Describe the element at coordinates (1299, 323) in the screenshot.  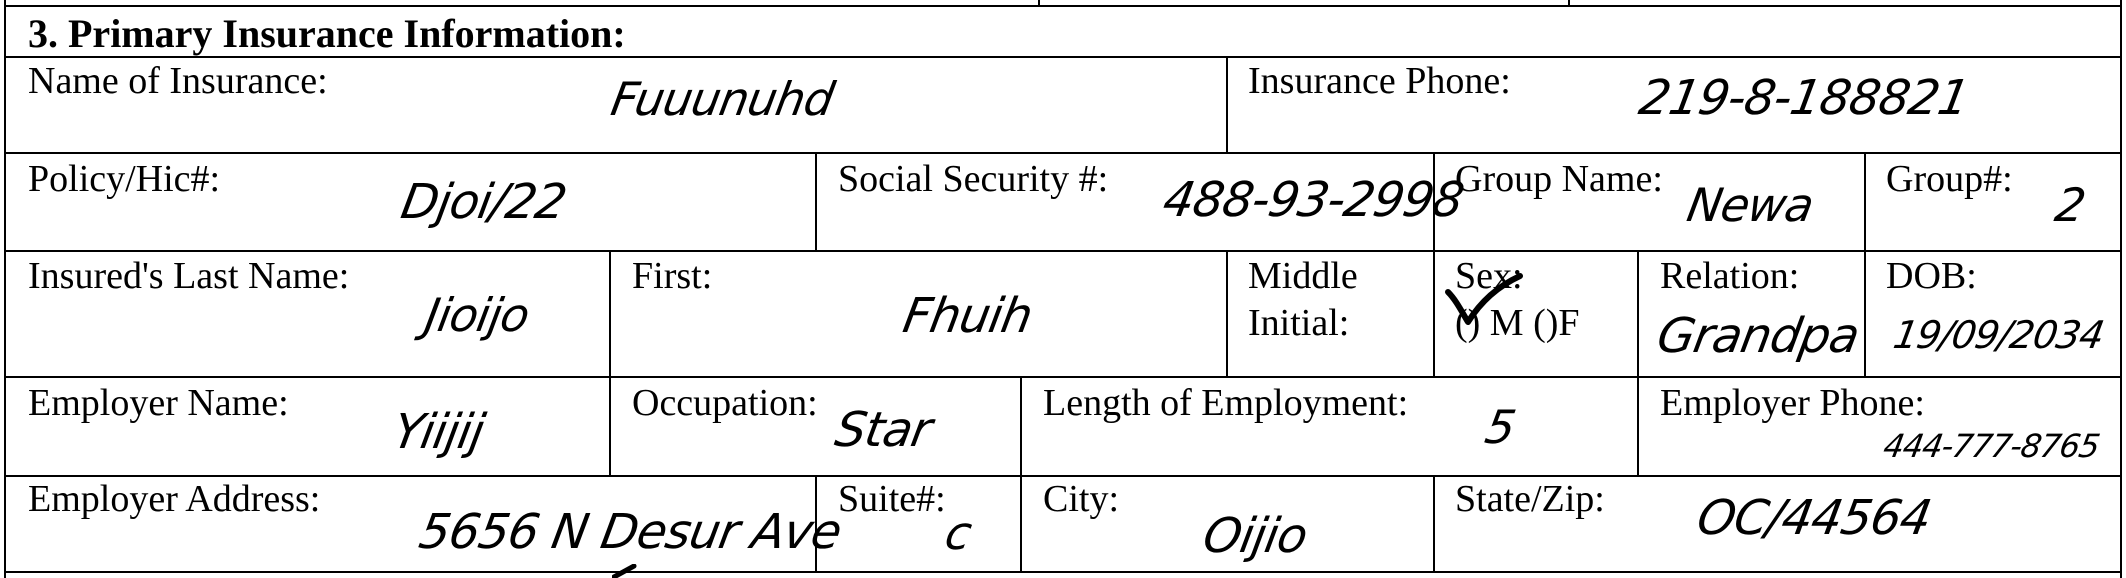
I see `label-middle-initial-line2: Initial:` at that location.